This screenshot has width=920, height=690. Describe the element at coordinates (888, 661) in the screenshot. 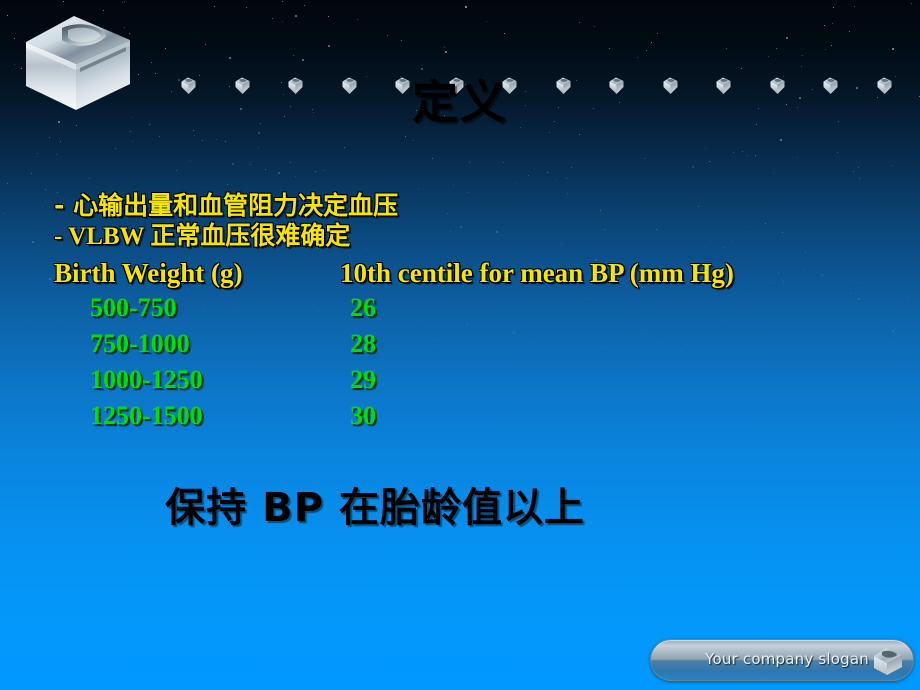

I see `cube-icon` at that location.